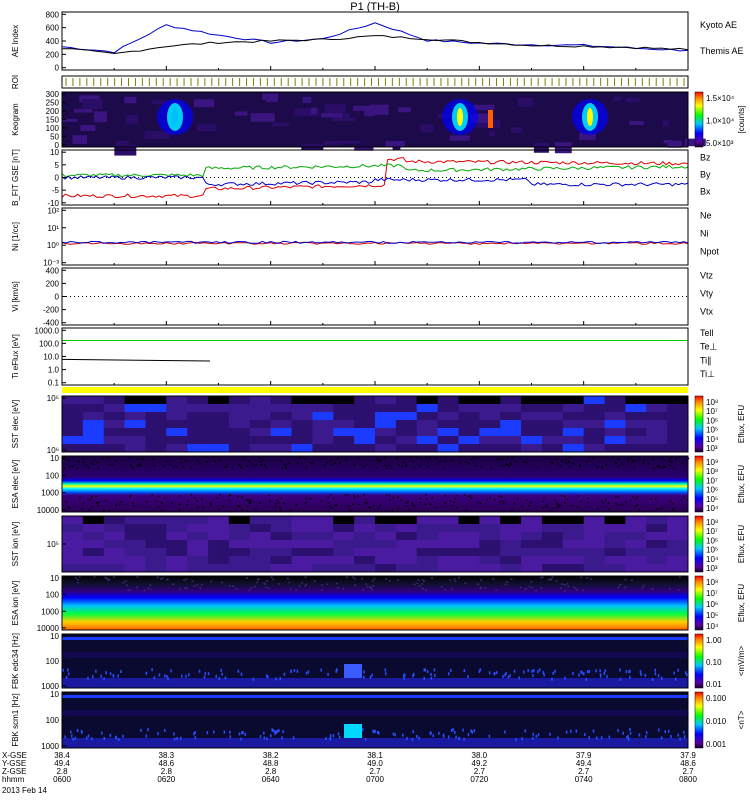 The width and height of the screenshot is (750, 800). What do you see at coordinates (377, 41) in the screenshot?
I see `panel-ae-index: AE Index 0 200 400 600 800 Kyoto AE Themis AE` at bounding box center [377, 41].